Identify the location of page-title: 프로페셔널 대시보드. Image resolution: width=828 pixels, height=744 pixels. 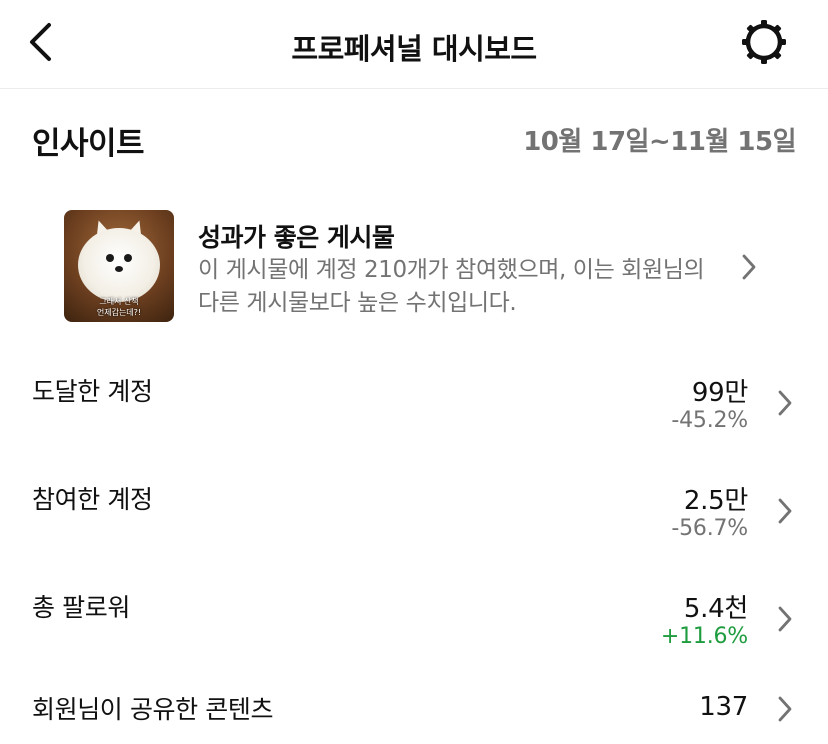
(414, 49).